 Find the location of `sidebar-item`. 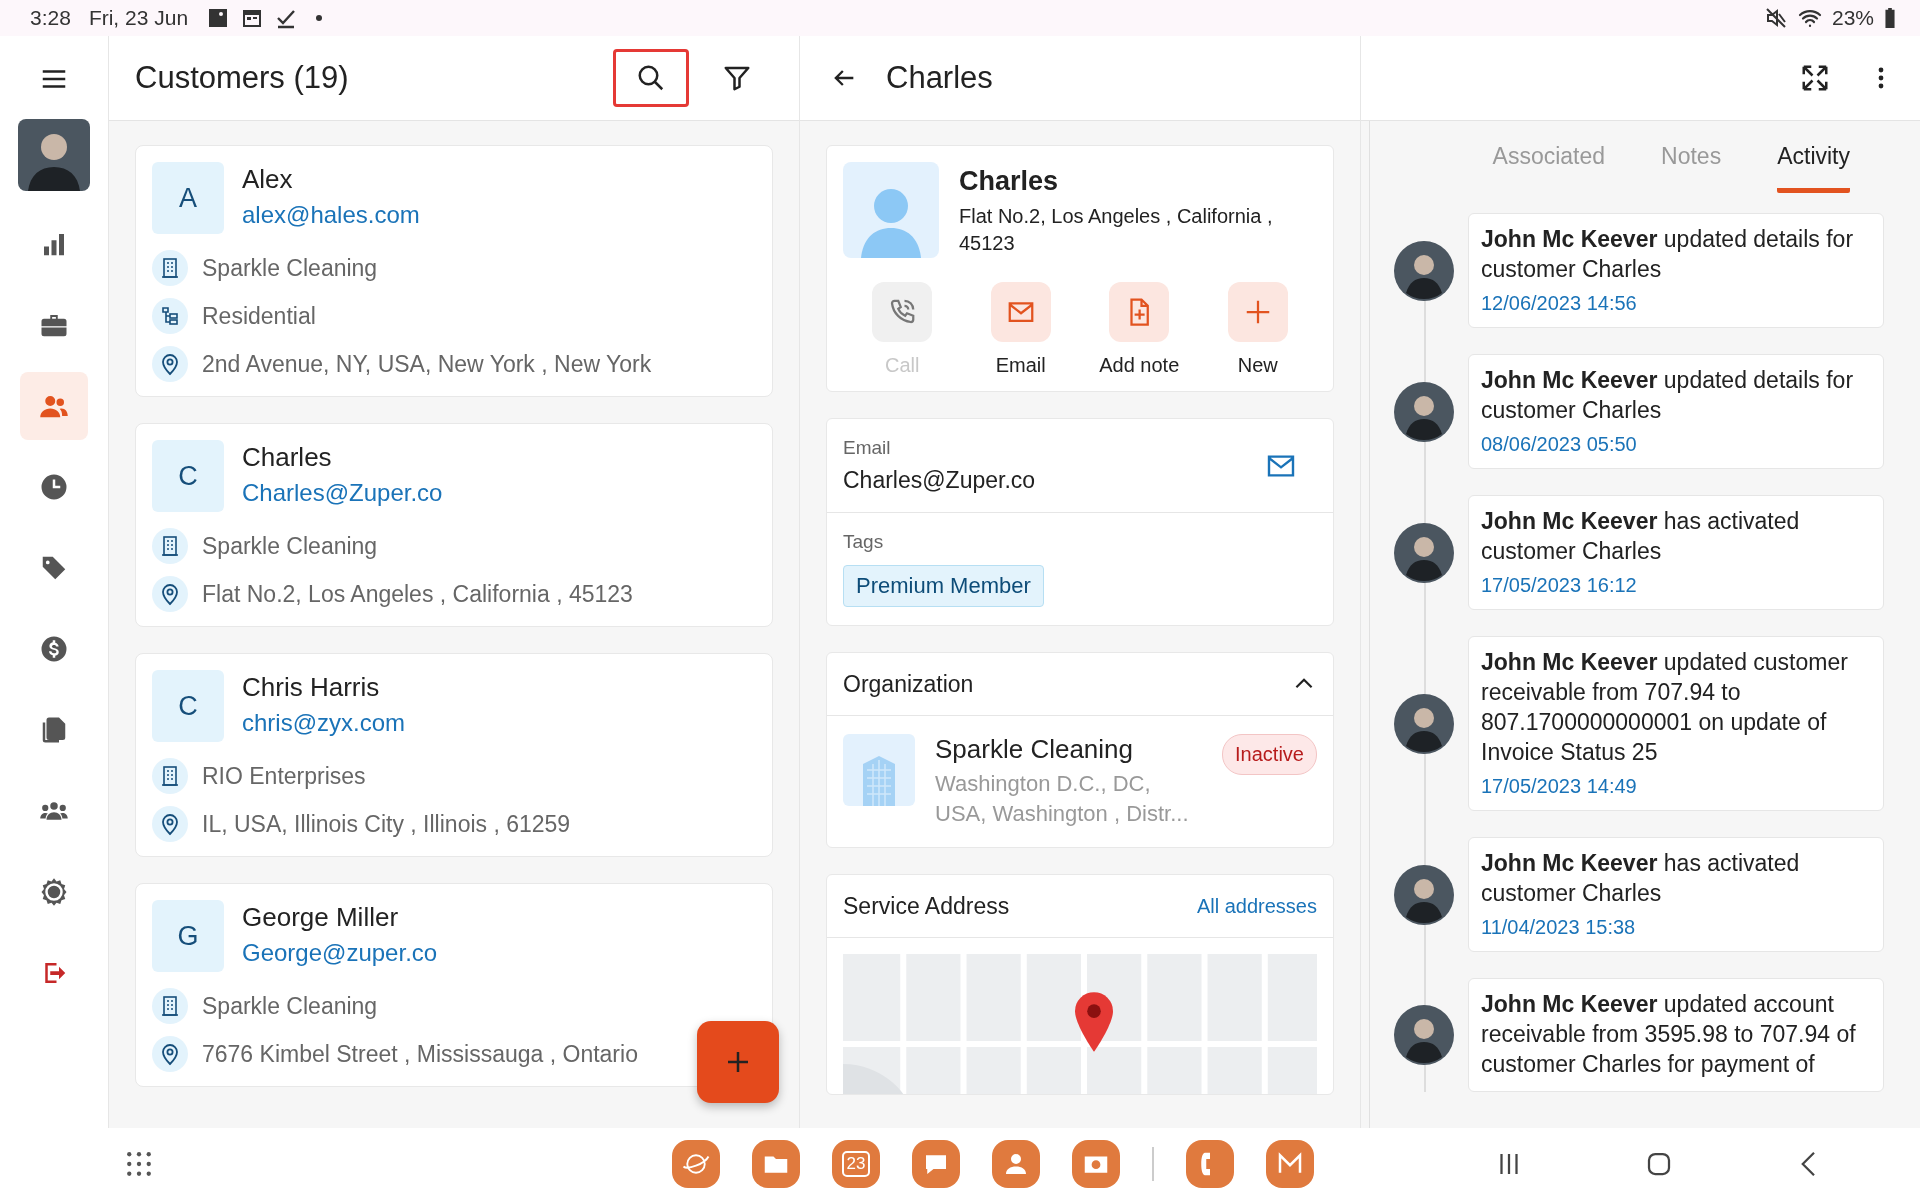

sidebar-item is located at coordinates (54, 406).